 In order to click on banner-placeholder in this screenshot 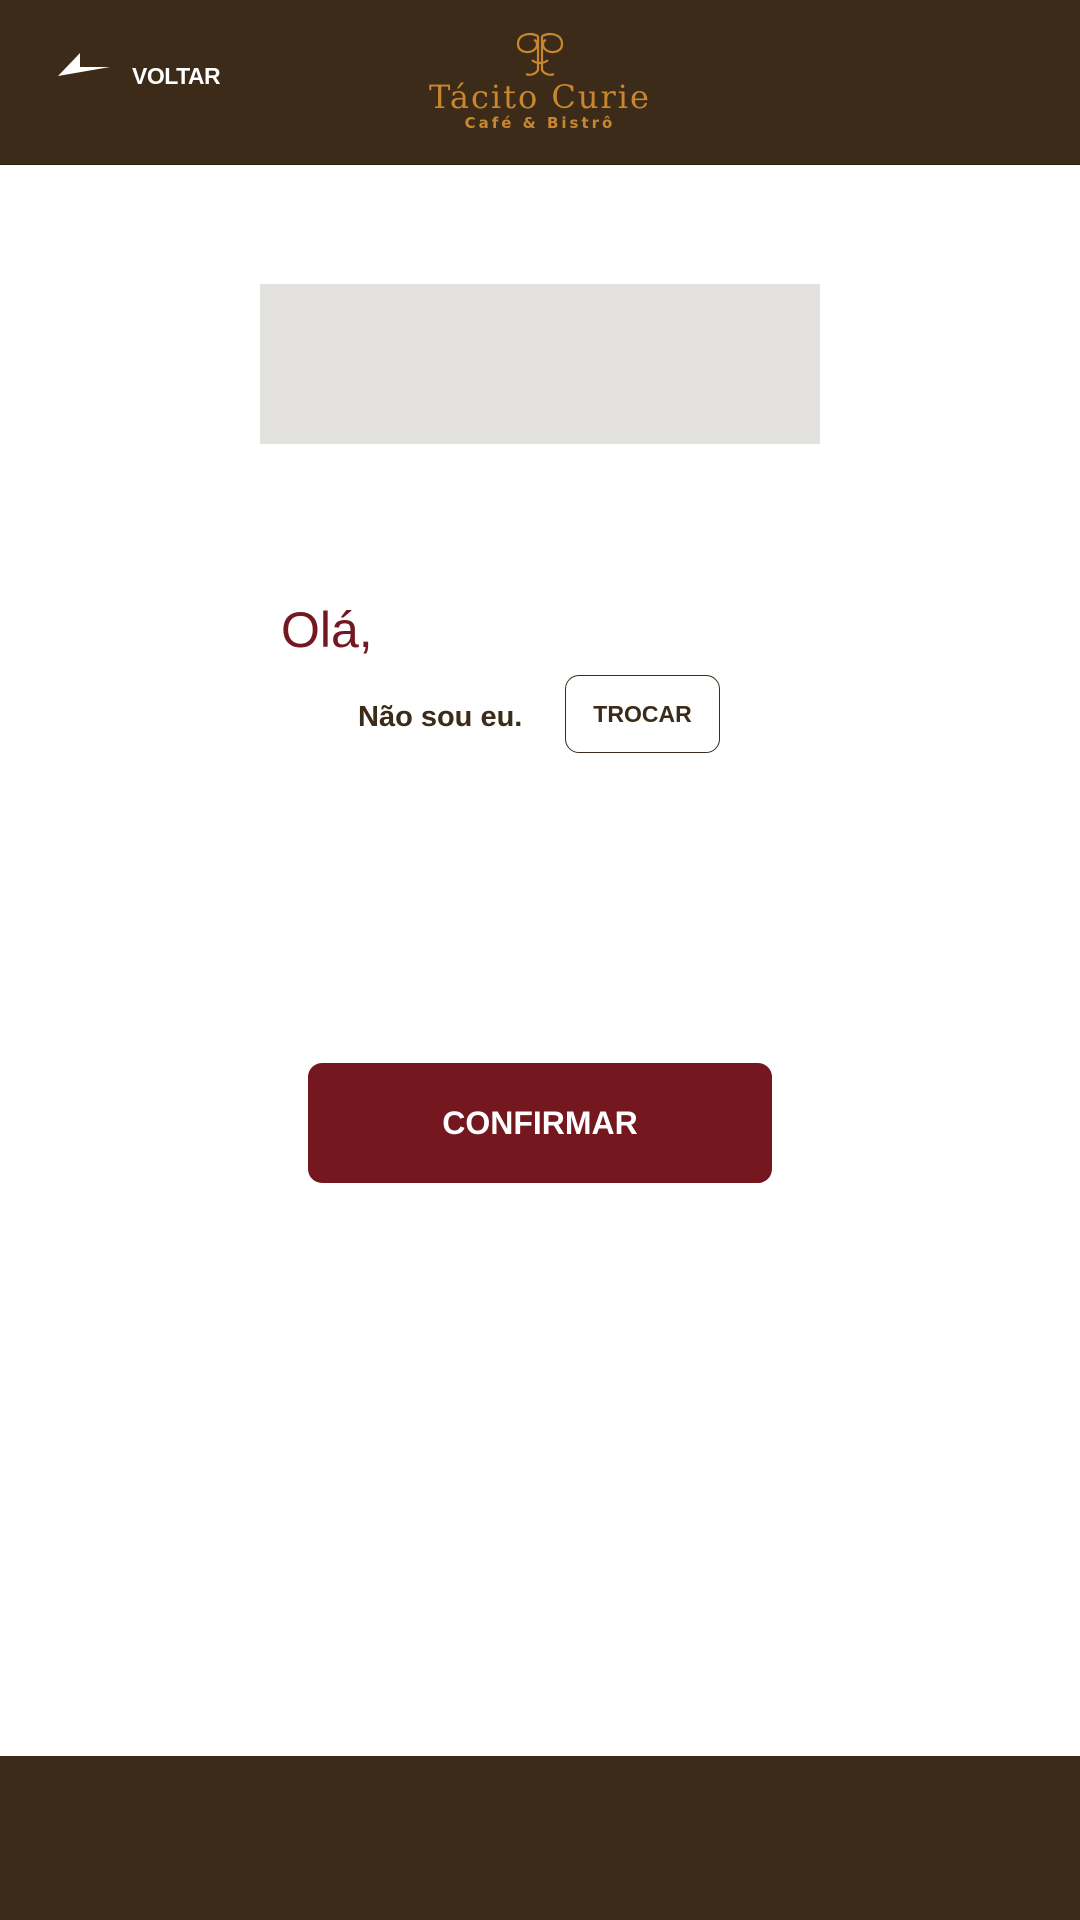, I will do `click(540, 364)`.